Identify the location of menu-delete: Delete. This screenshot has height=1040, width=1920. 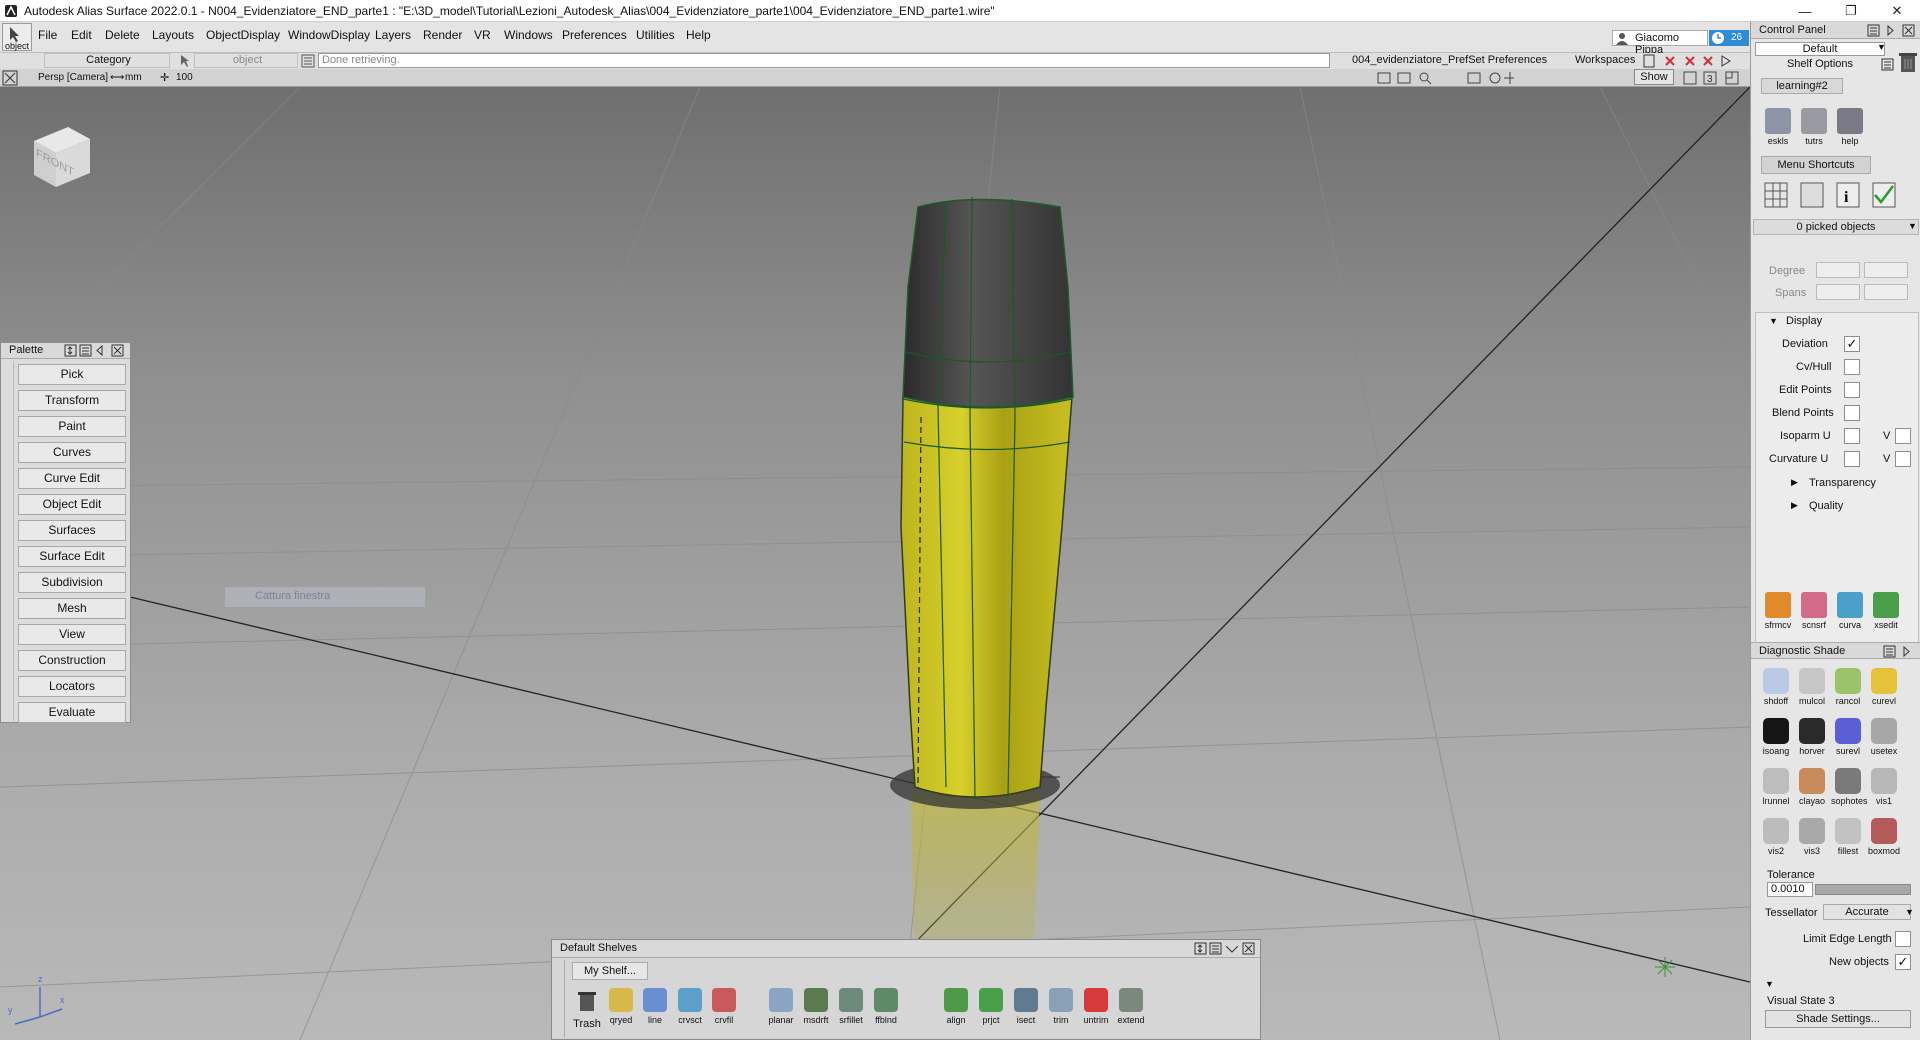
(122, 35).